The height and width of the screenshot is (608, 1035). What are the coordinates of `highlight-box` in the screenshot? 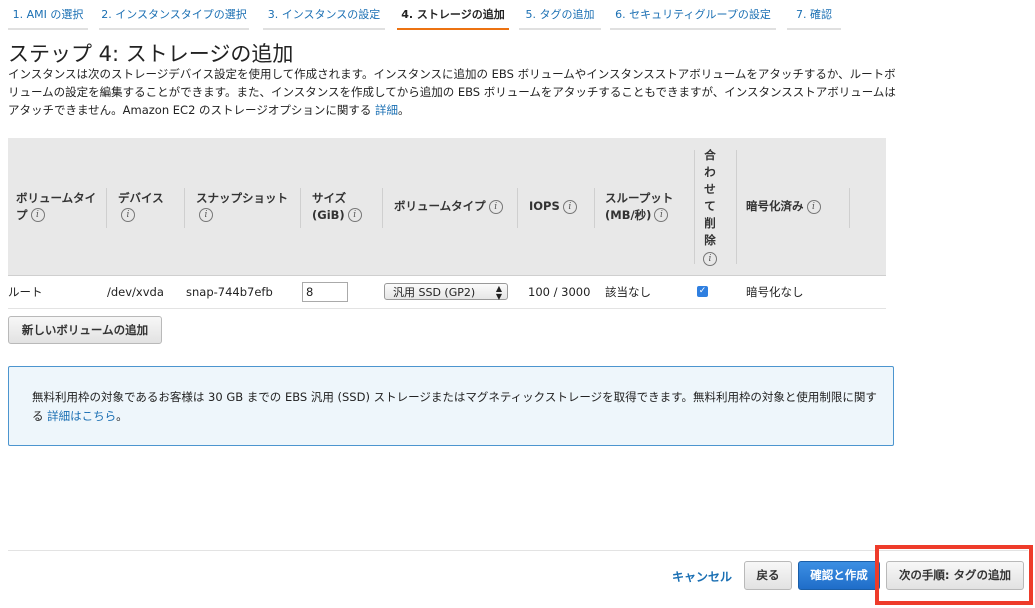 It's located at (954, 575).